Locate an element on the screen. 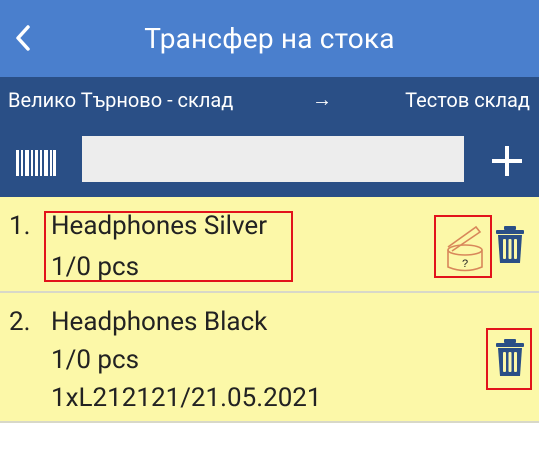  item-quantity: 1/0 pcs is located at coordinates (95, 360).